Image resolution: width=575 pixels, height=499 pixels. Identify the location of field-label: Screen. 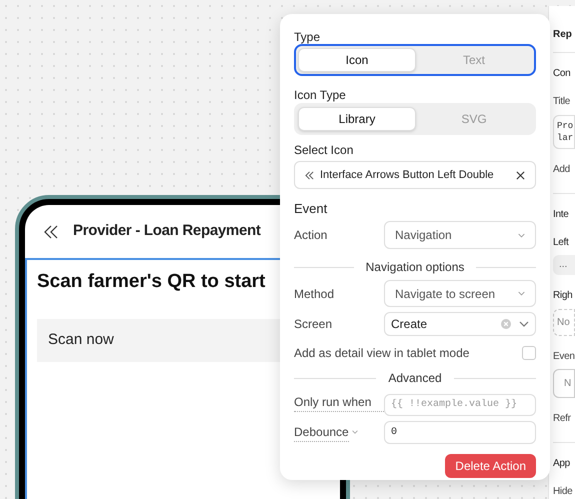
(314, 324).